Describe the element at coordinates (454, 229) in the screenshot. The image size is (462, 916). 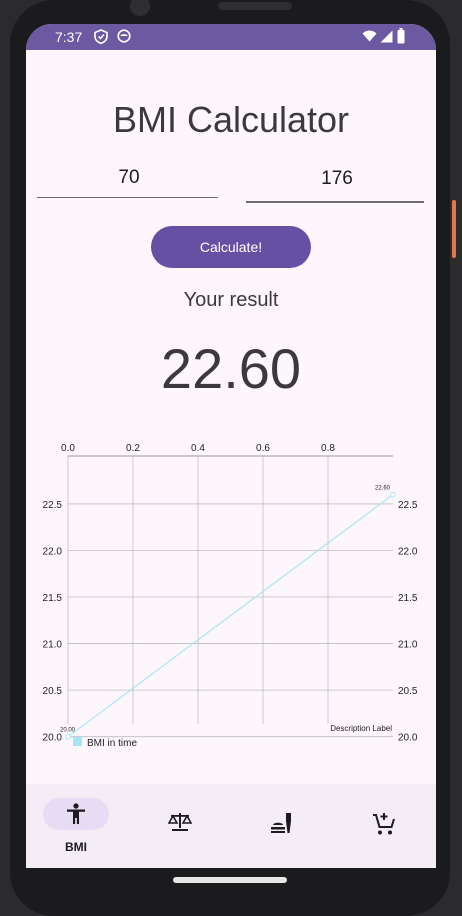
I see `power-button` at that location.